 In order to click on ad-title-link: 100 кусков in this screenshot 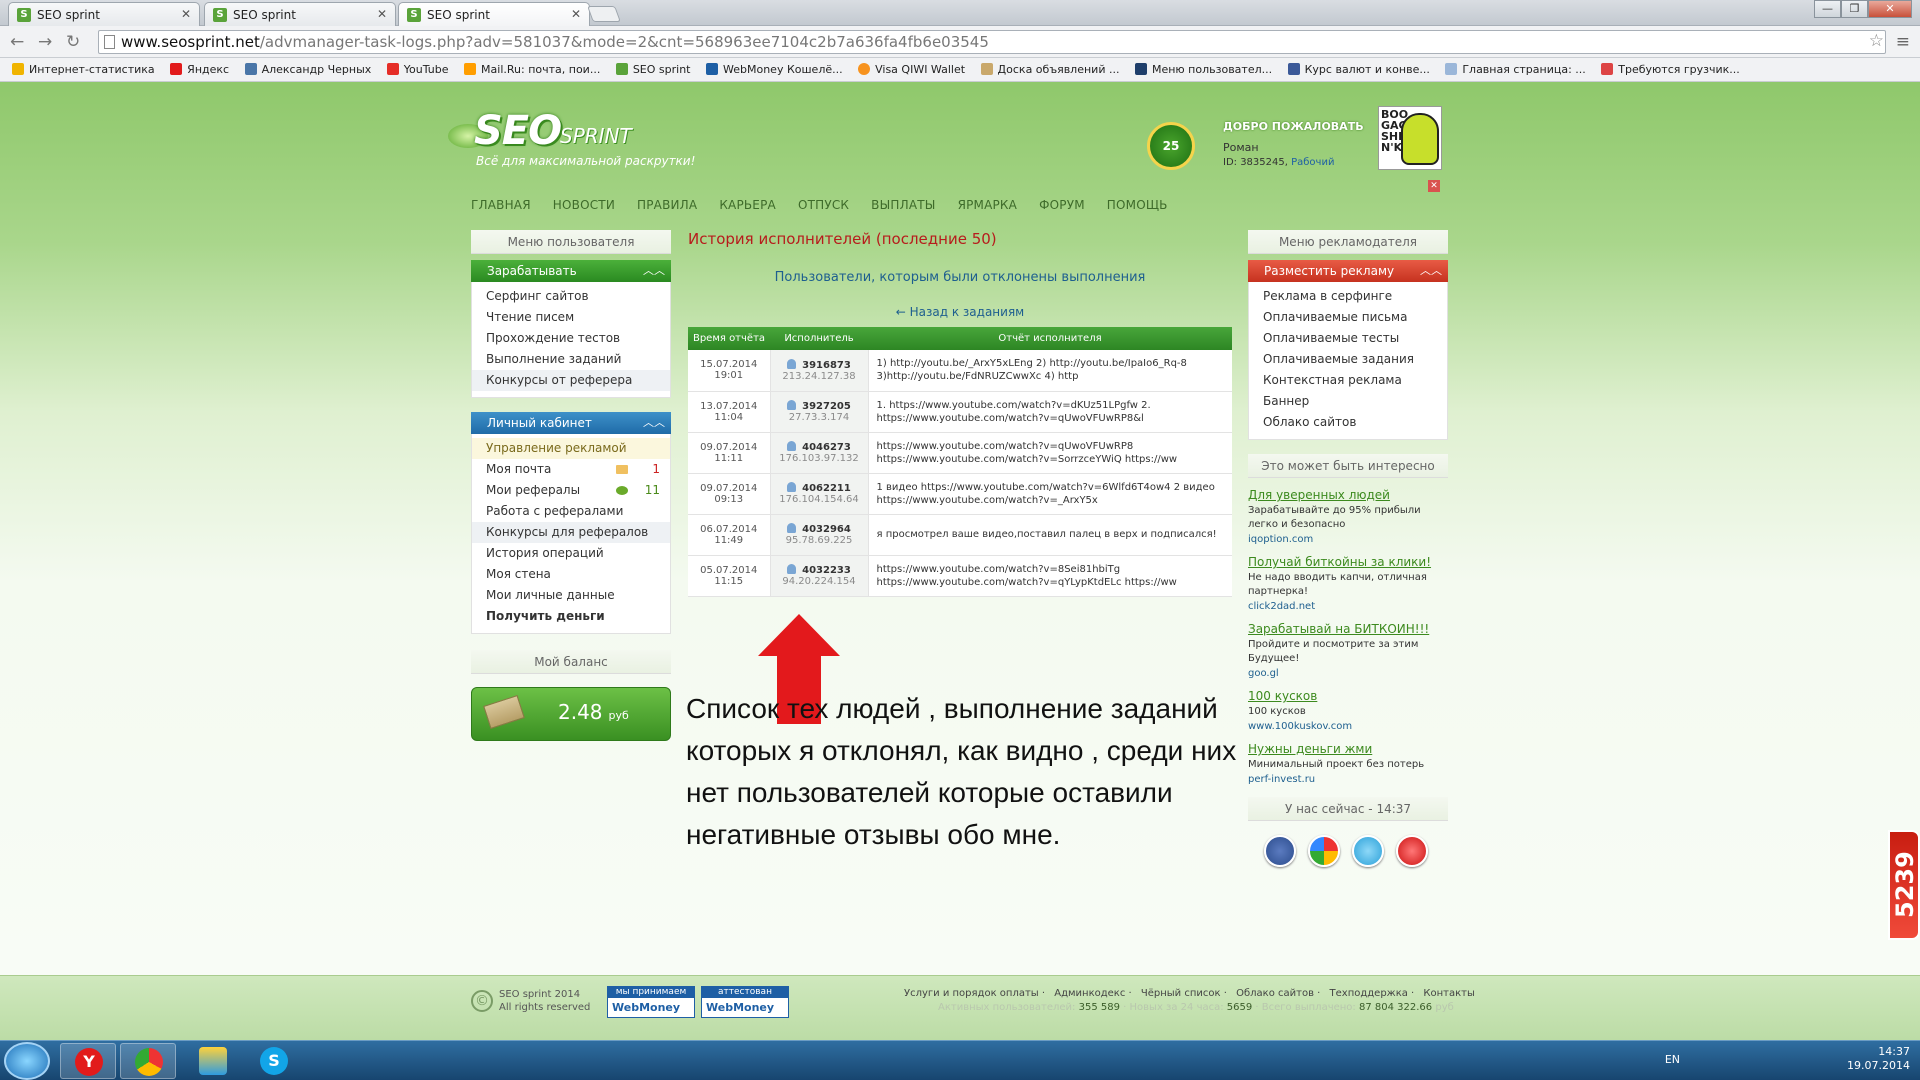, I will do `click(1348, 696)`.